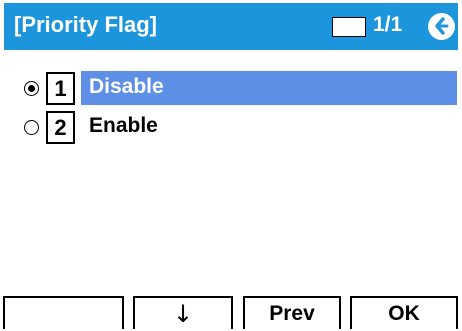  What do you see at coordinates (349, 27) in the screenshot?
I see `input-indicator-box` at bounding box center [349, 27].